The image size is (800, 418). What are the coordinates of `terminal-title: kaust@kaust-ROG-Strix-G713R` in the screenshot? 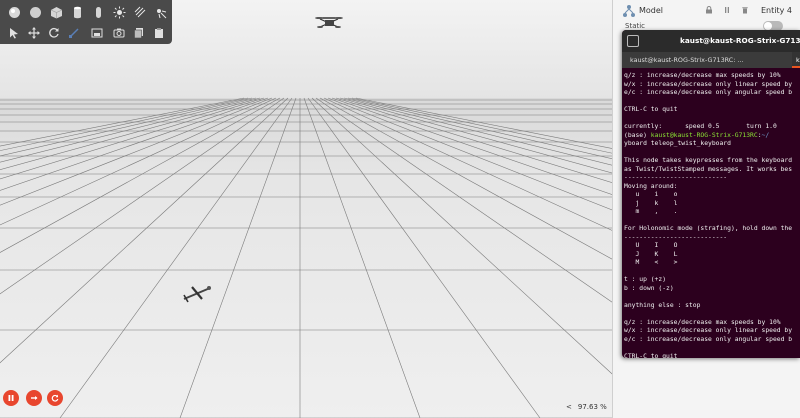 It's located at (740, 40).